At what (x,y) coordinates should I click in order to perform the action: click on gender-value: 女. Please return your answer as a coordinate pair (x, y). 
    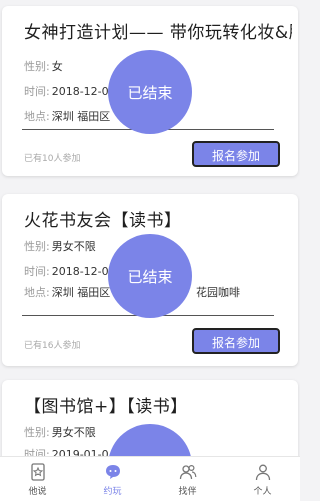
    Looking at the image, I should click on (57, 66).